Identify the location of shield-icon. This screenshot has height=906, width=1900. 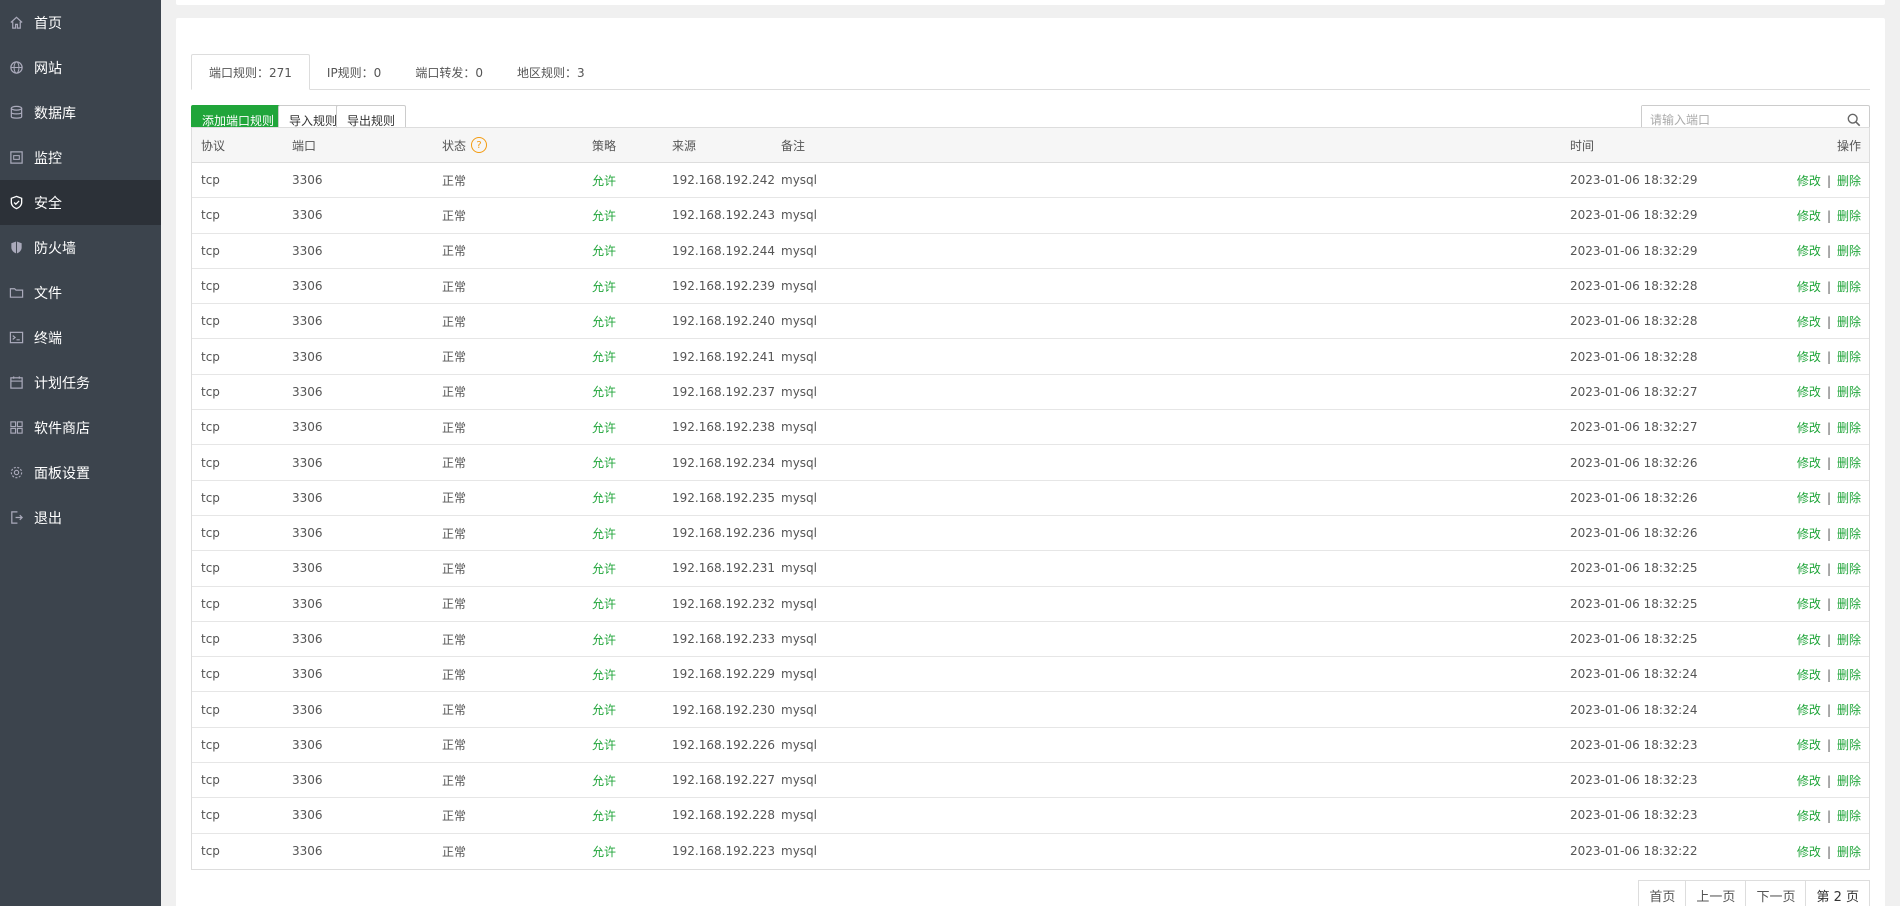
(16, 203).